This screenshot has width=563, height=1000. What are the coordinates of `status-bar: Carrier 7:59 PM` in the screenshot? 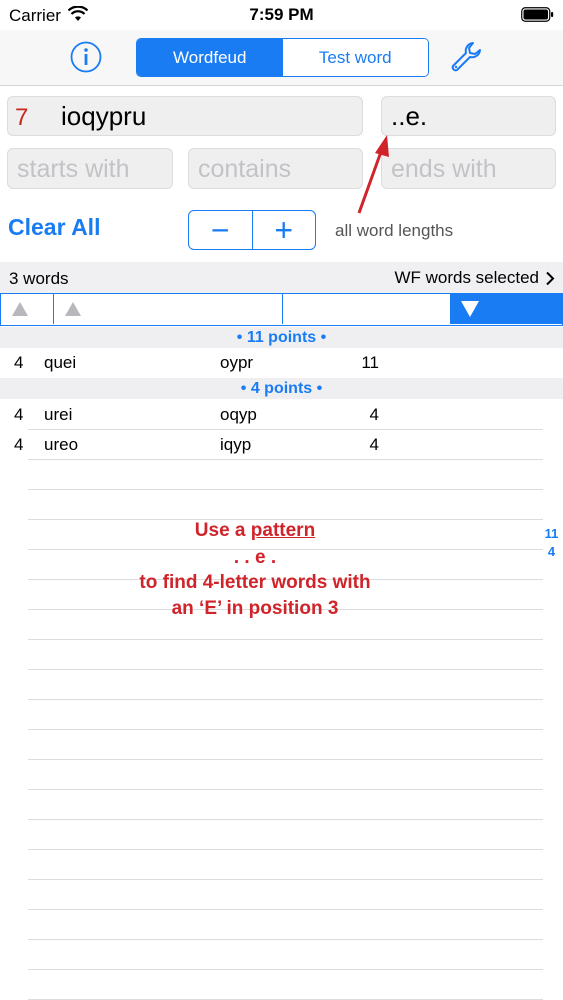 It's located at (281, 15).